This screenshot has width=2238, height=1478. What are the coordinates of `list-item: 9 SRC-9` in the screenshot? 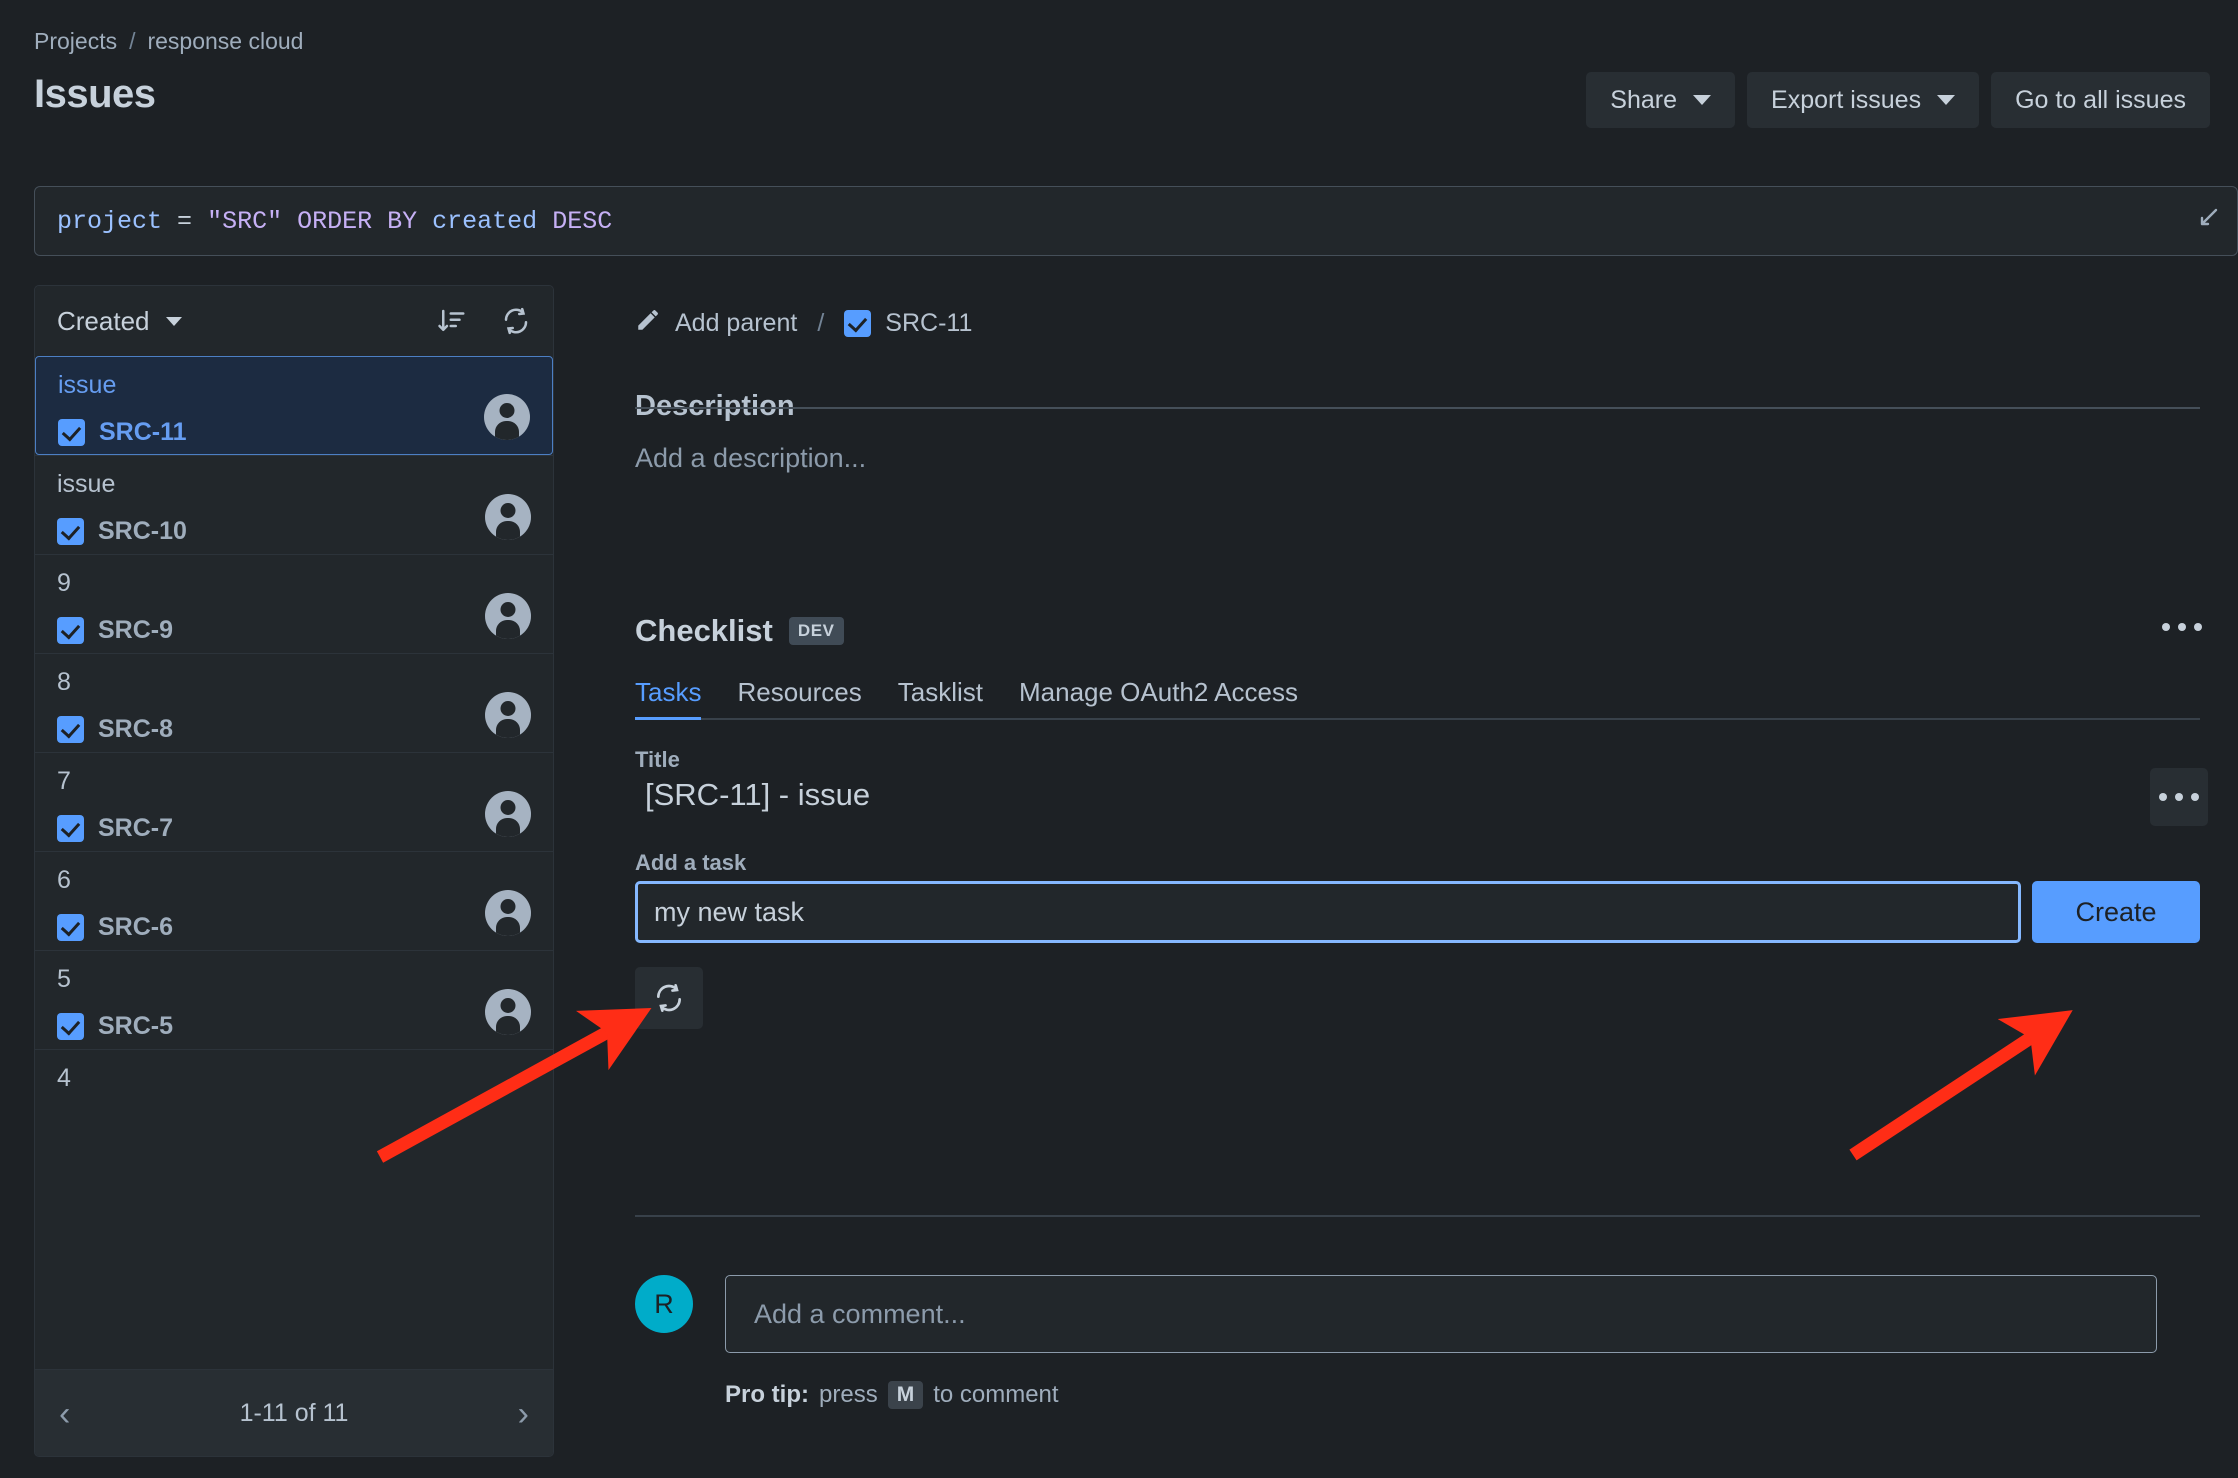 It's located at (294, 603).